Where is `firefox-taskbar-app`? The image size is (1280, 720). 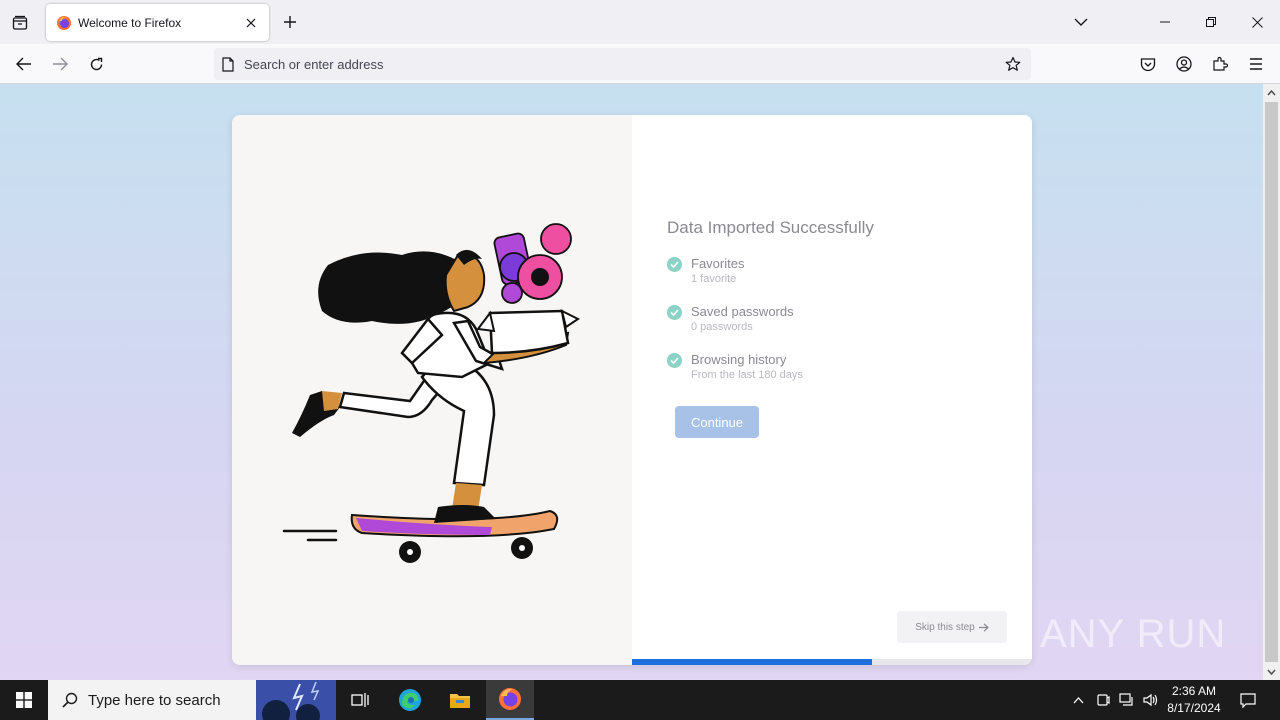 firefox-taskbar-app is located at coordinates (510, 700).